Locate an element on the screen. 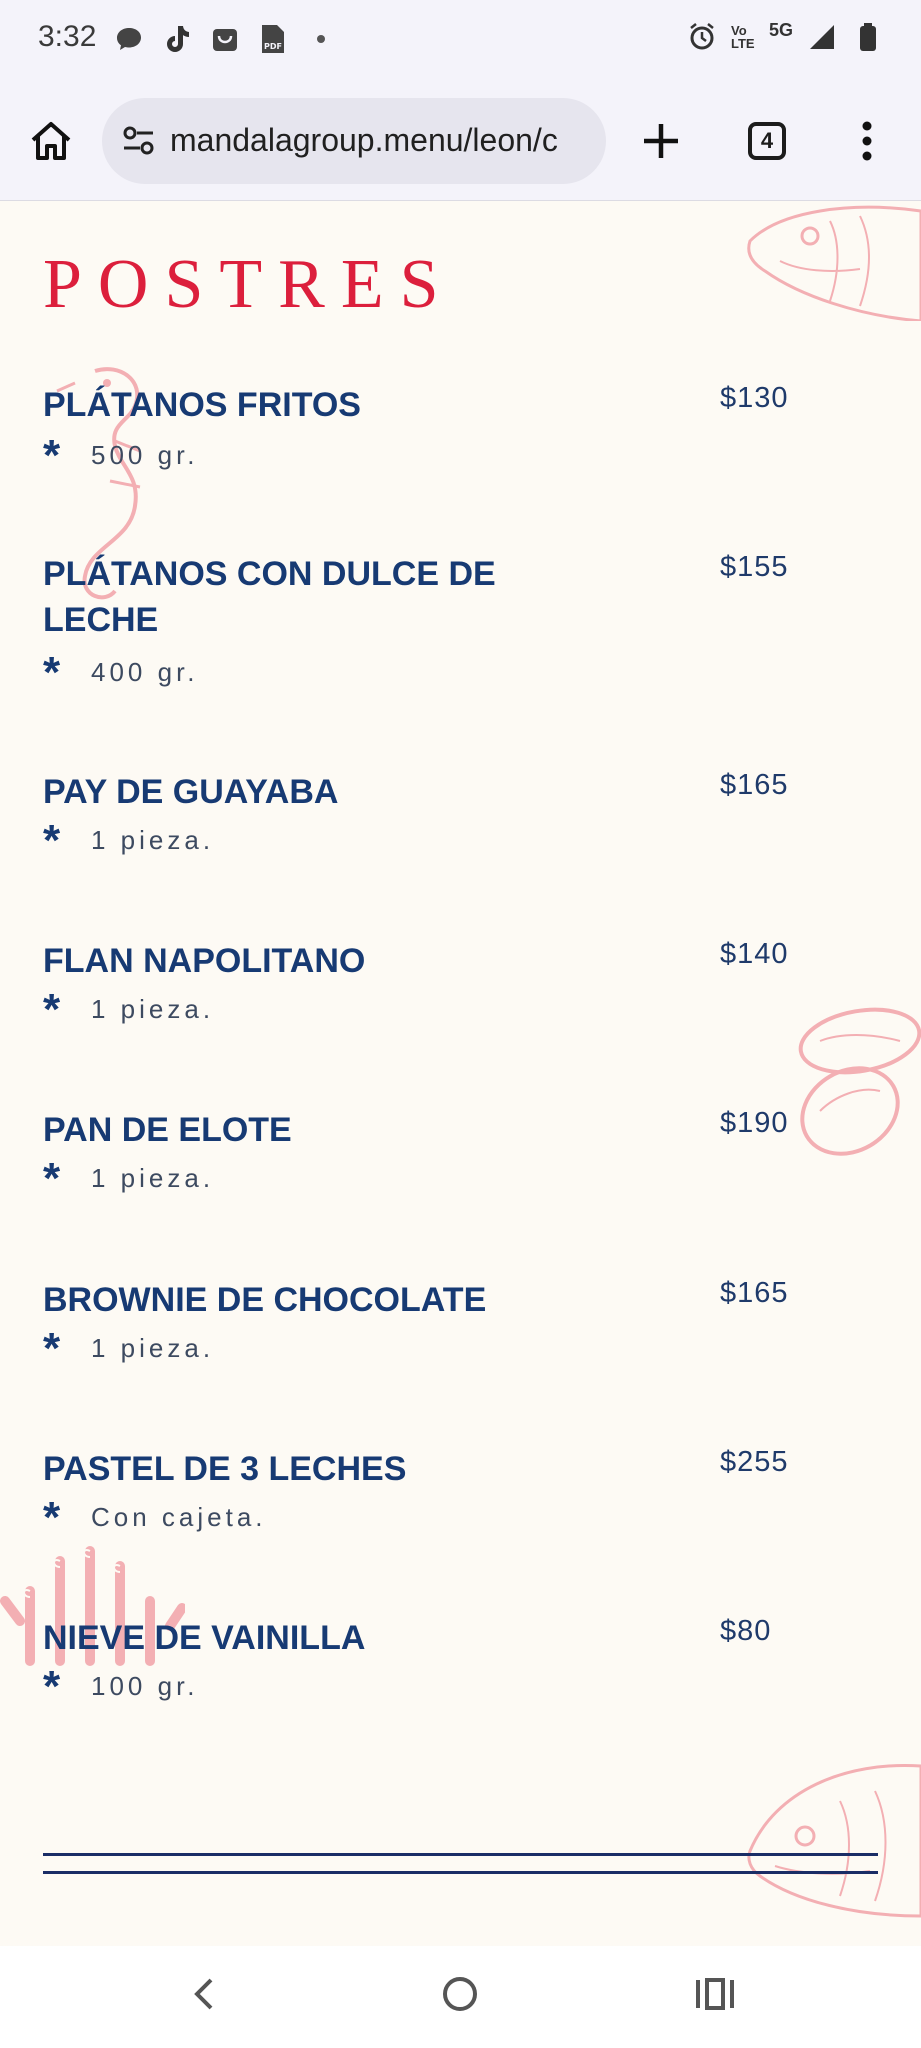  system-nav-bar is located at coordinates (460, 1997).